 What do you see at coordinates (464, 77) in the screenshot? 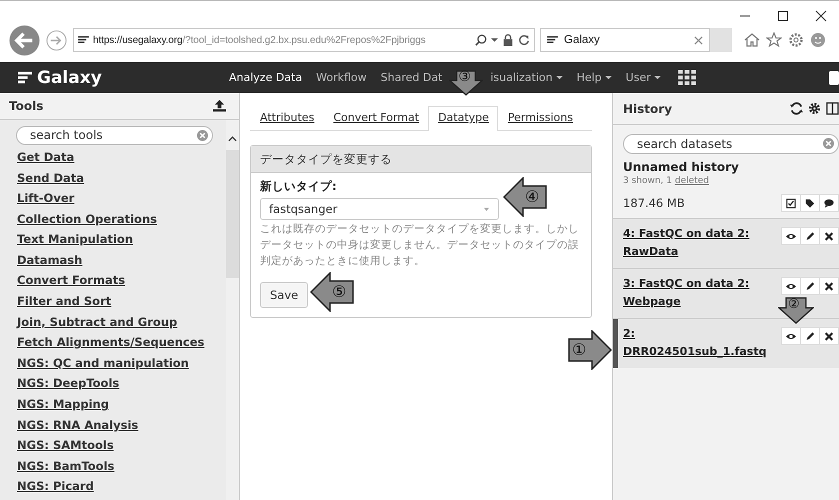
I see `callout-number: ③` at bounding box center [464, 77].